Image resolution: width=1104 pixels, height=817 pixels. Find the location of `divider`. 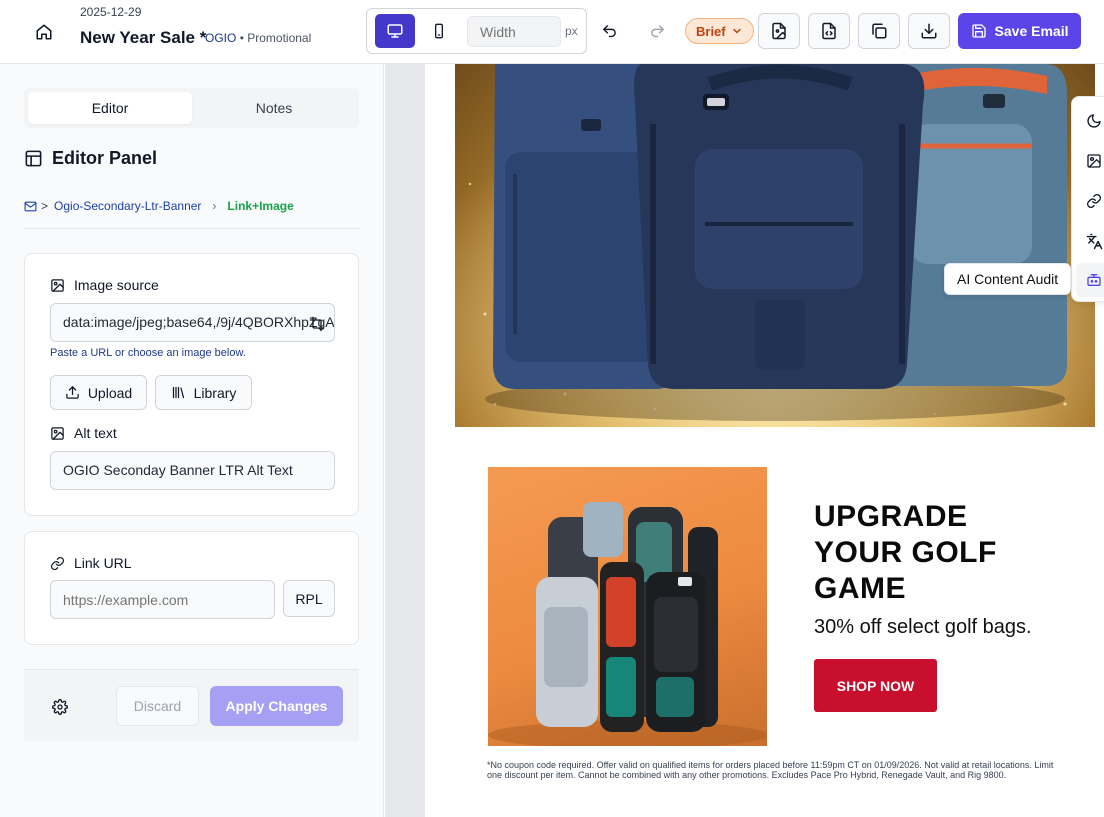

divider is located at coordinates (191, 228).